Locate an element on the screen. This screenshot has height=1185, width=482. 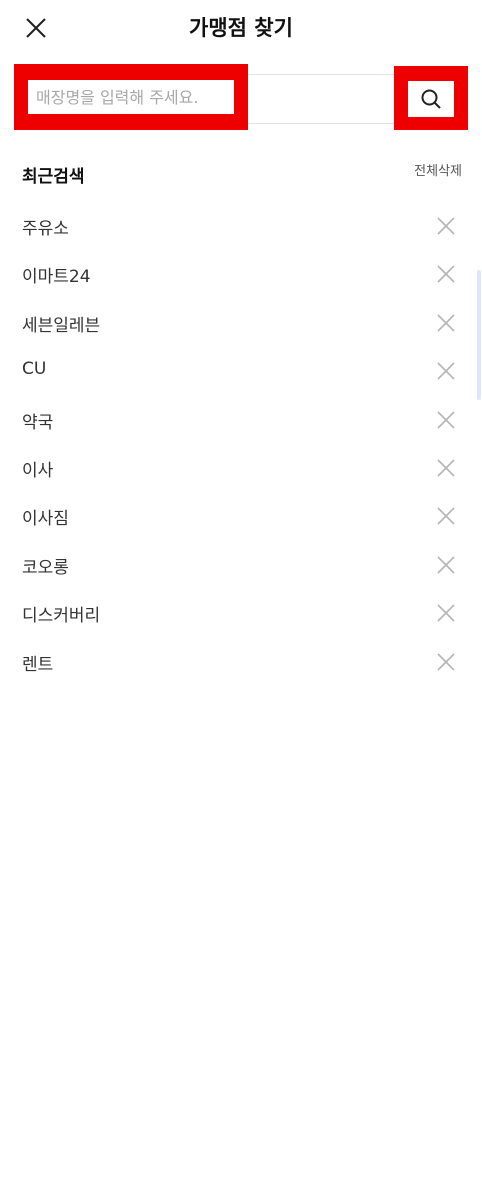
search-button-highlight is located at coordinates (431, 98).